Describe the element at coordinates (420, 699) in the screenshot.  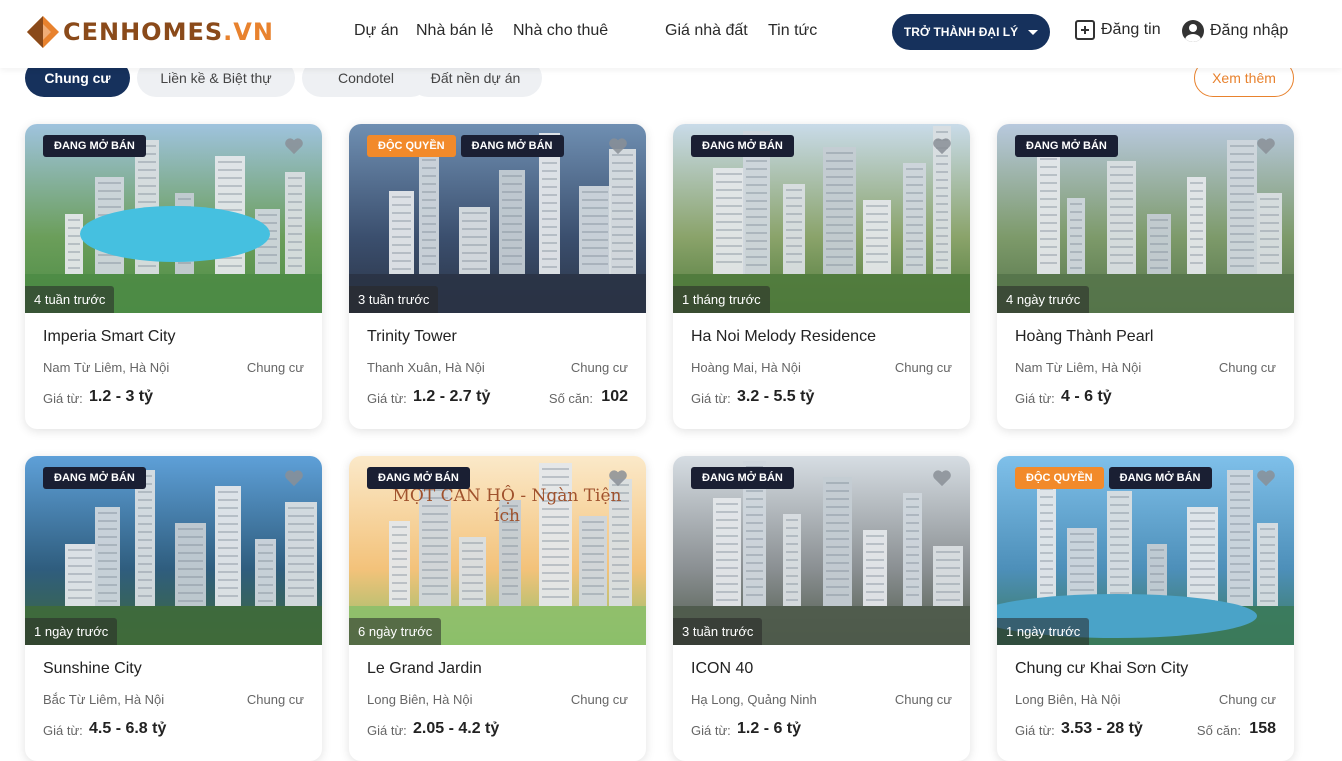
I see `project-location: Long Biên, Hà Nội` at that location.